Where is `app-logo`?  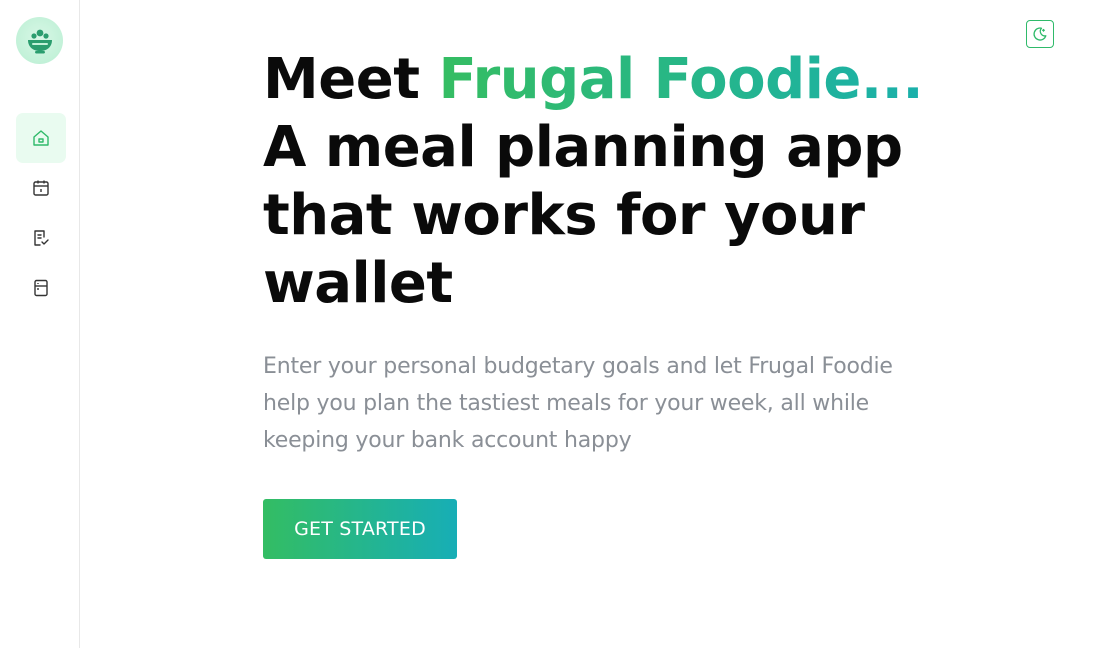 app-logo is located at coordinates (39, 40).